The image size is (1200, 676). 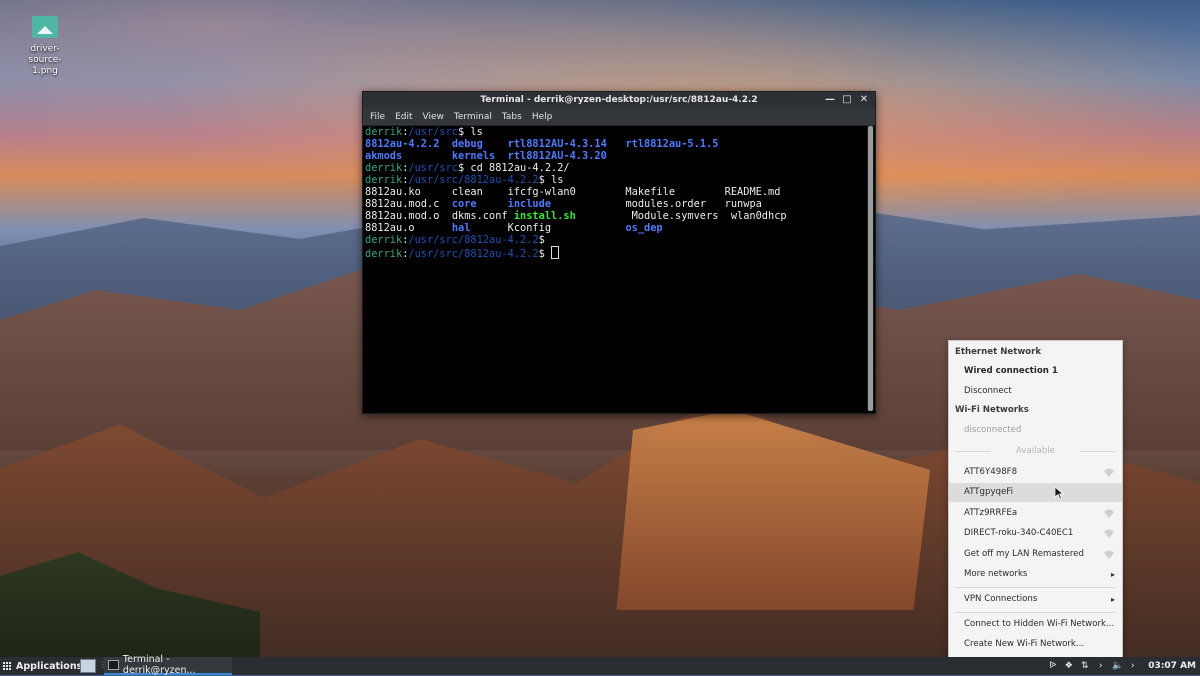 I want to click on image-file-icon, so click(x=45, y=27).